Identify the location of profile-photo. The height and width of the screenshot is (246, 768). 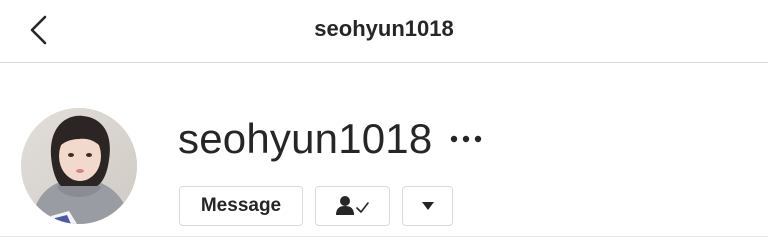
(79, 166).